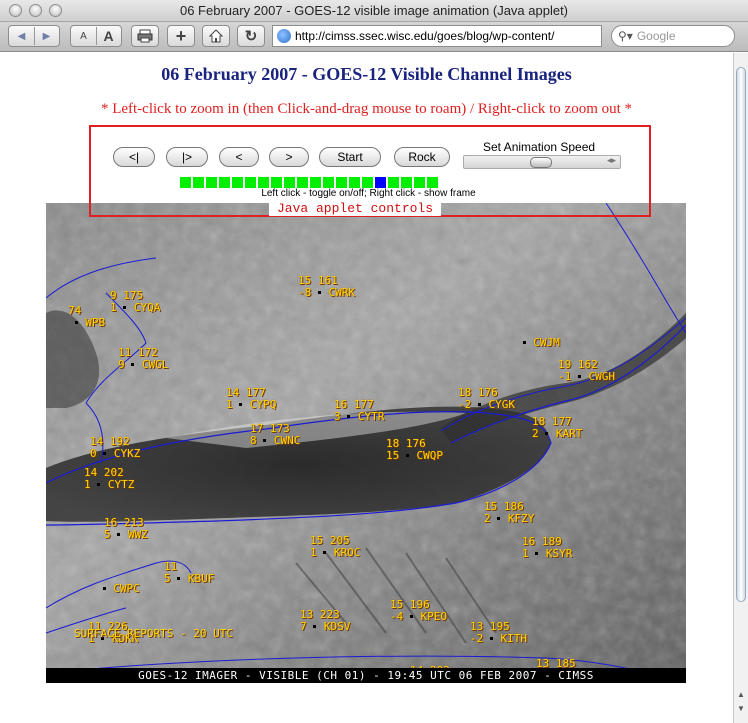 Image resolution: width=748 pixels, height=723 pixels. What do you see at coordinates (144, 307) in the screenshot?
I see `station-id: CYQA` at bounding box center [144, 307].